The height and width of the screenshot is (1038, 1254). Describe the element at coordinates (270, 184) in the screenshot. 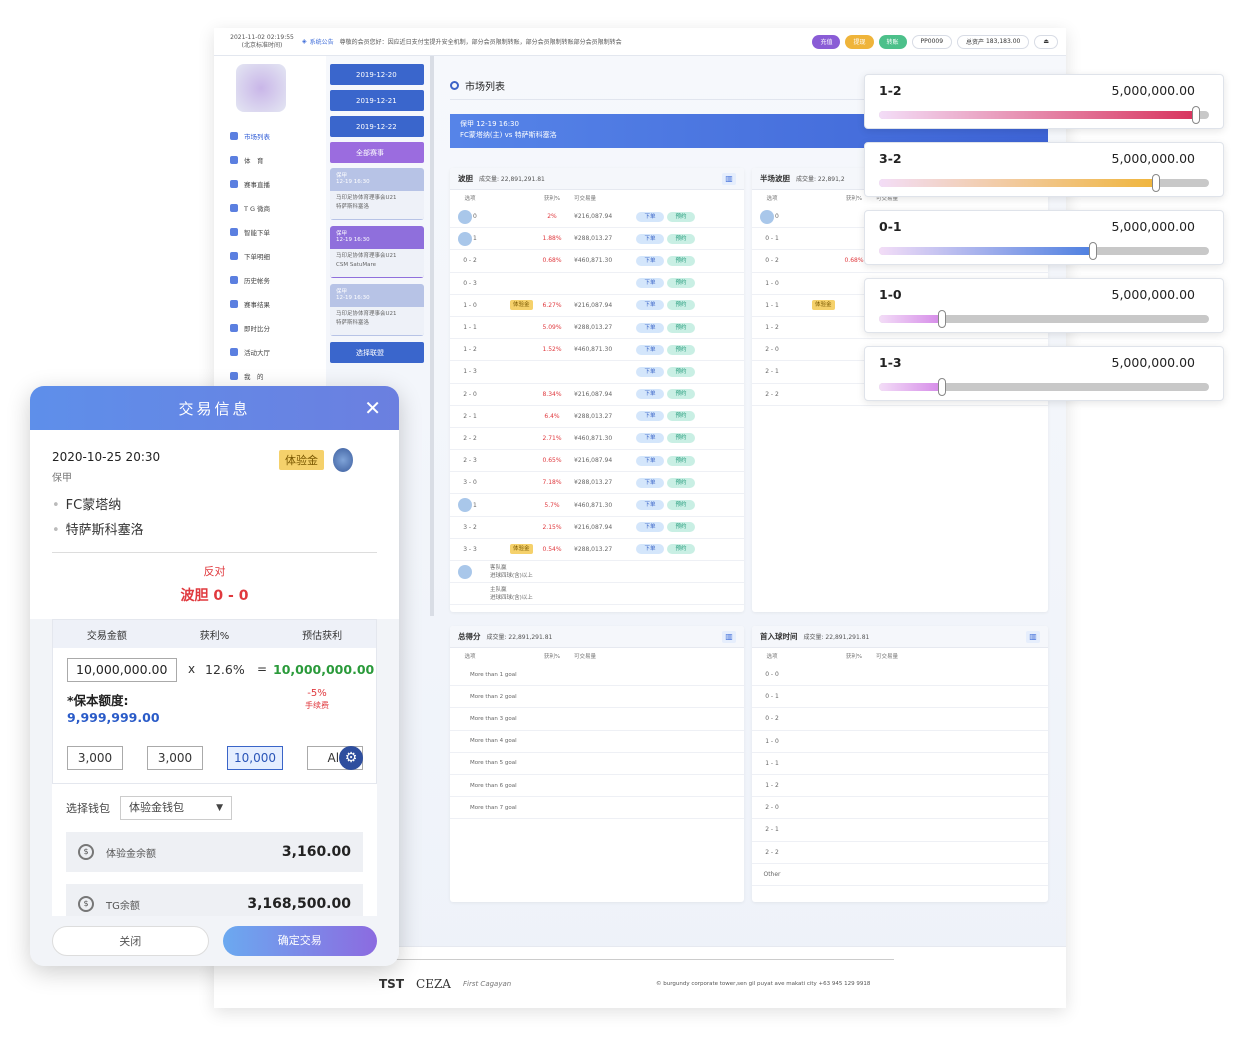

I see `sidebar-item: 赛事直播` at that location.